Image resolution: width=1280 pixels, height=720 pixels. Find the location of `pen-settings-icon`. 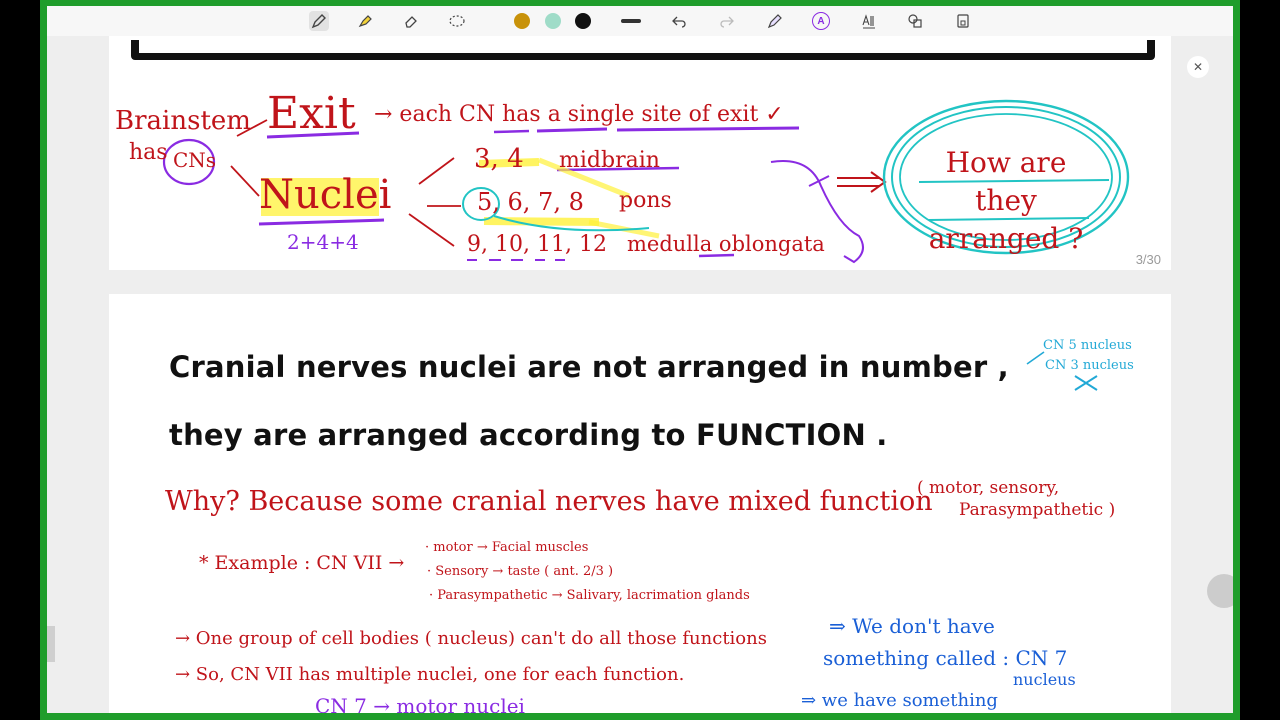

pen-settings-icon is located at coordinates (775, 21).